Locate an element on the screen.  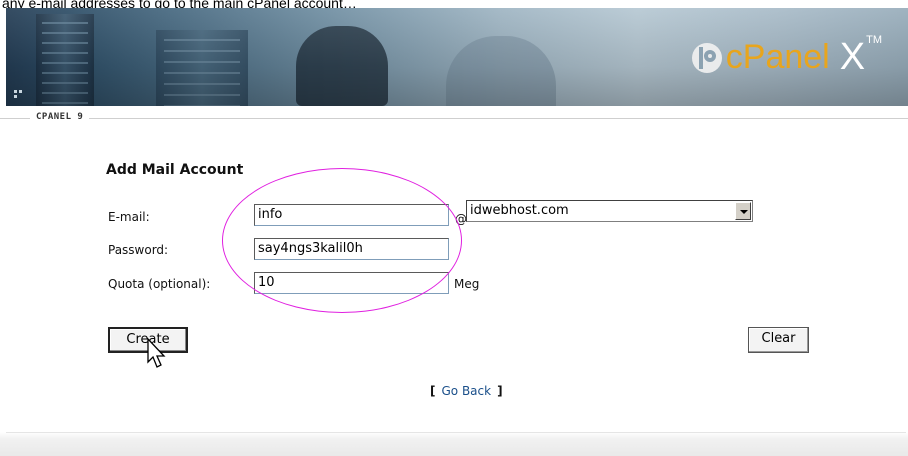
go-back-link: Go Back is located at coordinates (466, 391).